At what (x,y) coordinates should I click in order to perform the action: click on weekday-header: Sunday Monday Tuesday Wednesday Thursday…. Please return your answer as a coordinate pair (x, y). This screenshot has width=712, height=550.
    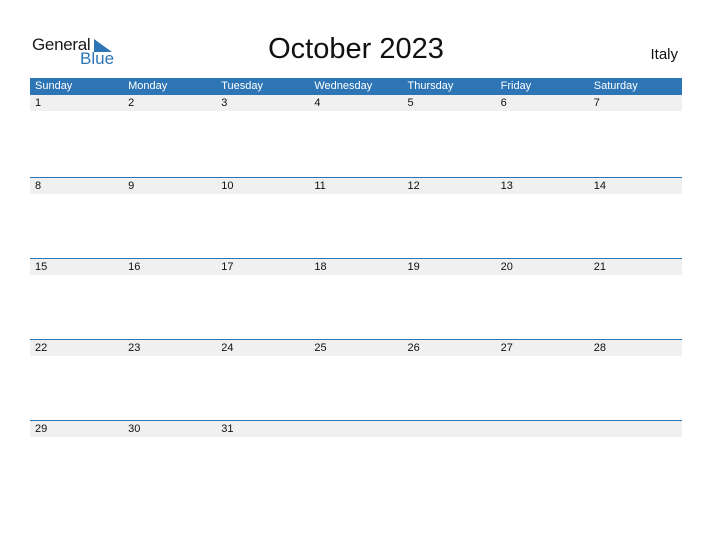
    Looking at the image, I should click on (356, 86).